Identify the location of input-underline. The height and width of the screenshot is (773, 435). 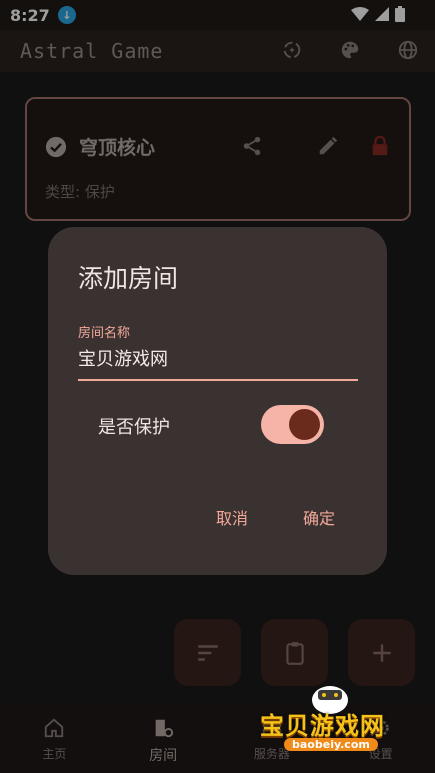
(218, 380).